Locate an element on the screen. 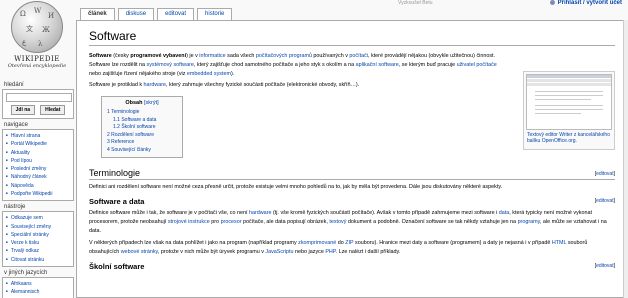  inline-link: textový is located at coordinates (337, 222).